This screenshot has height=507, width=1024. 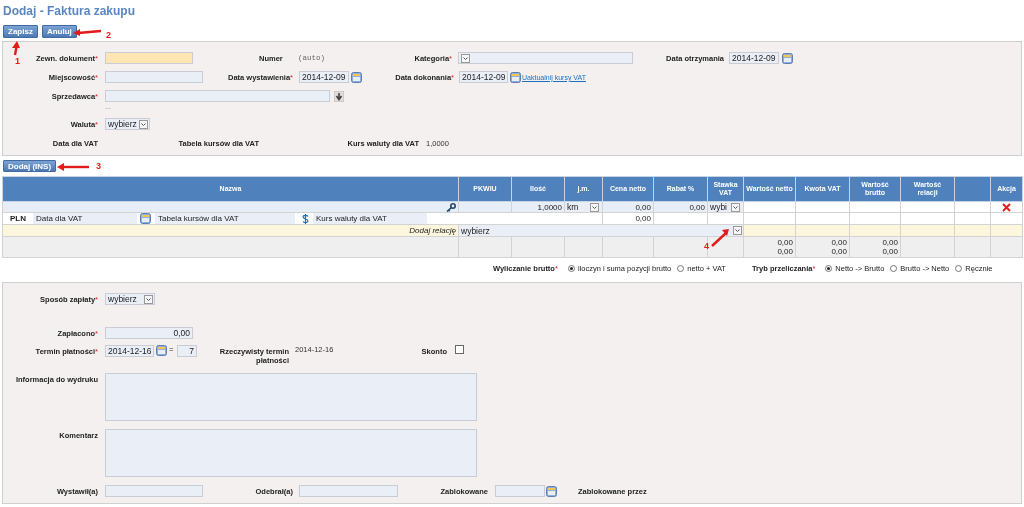 What do you see at coordinates (706, 246) in the screenshot?
I see `callout-number: 4` at bounding box center [706, 246].